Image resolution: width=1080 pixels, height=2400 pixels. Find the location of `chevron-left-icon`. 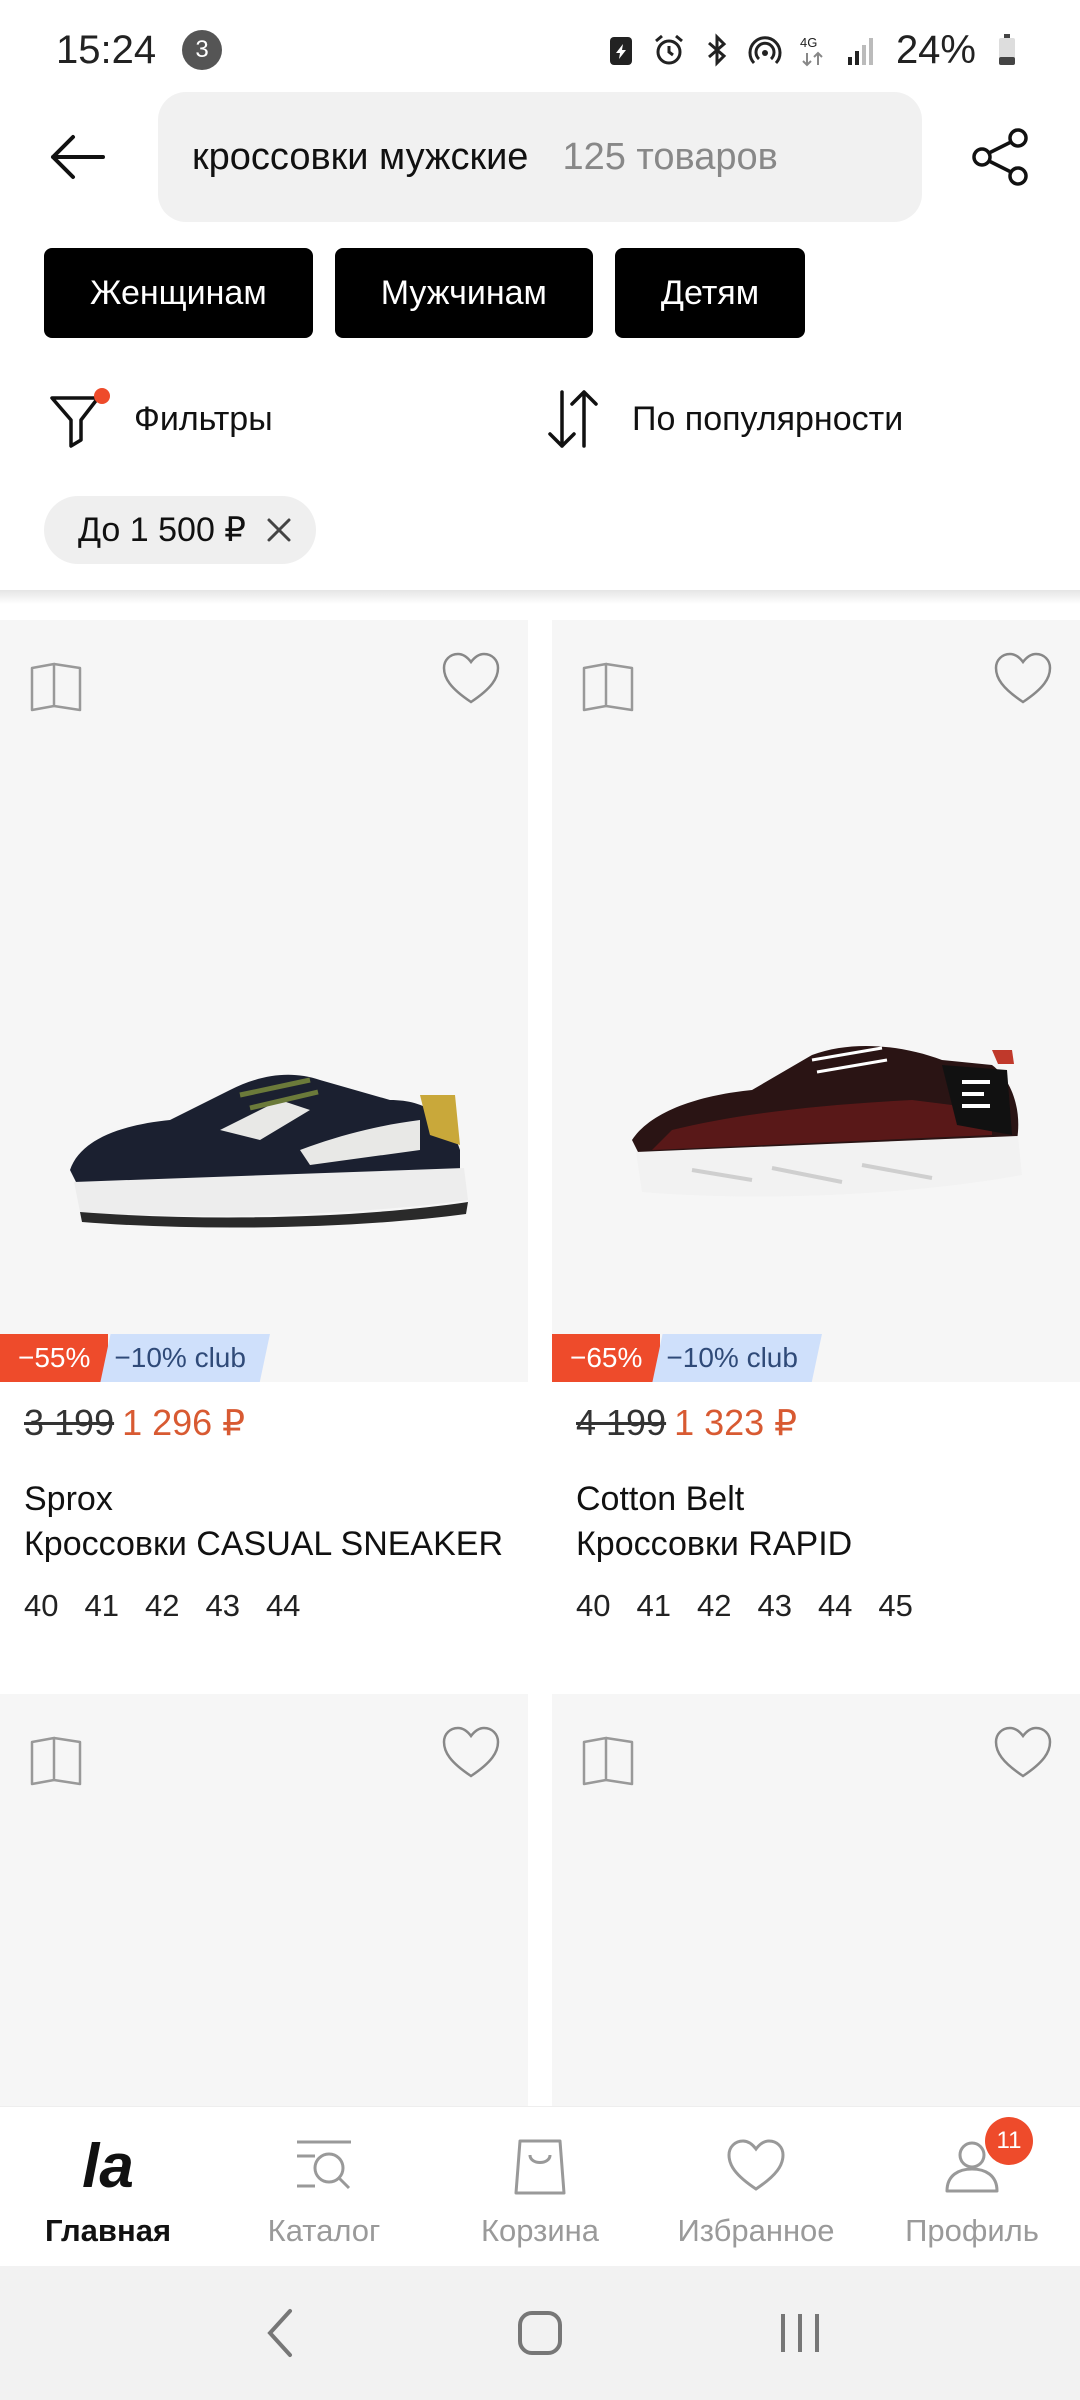

chevron-left-icon is located at coordinates (279, 2333).